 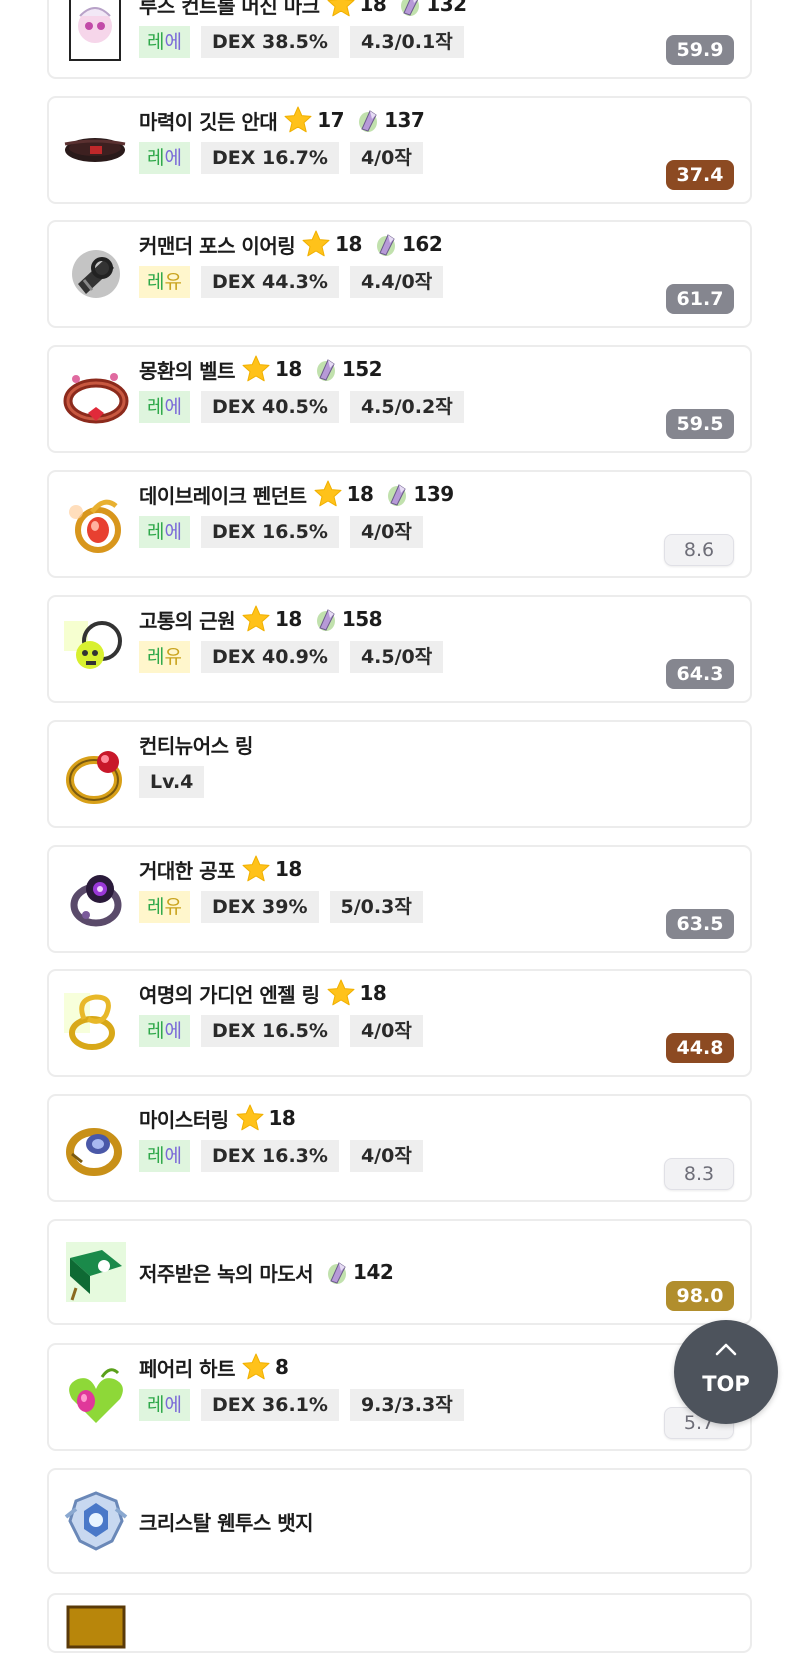 What do you see at coordinates (726, 1349) in the screenshot?
I see `chevron-up-icon` at bounding box center [726, 1349].